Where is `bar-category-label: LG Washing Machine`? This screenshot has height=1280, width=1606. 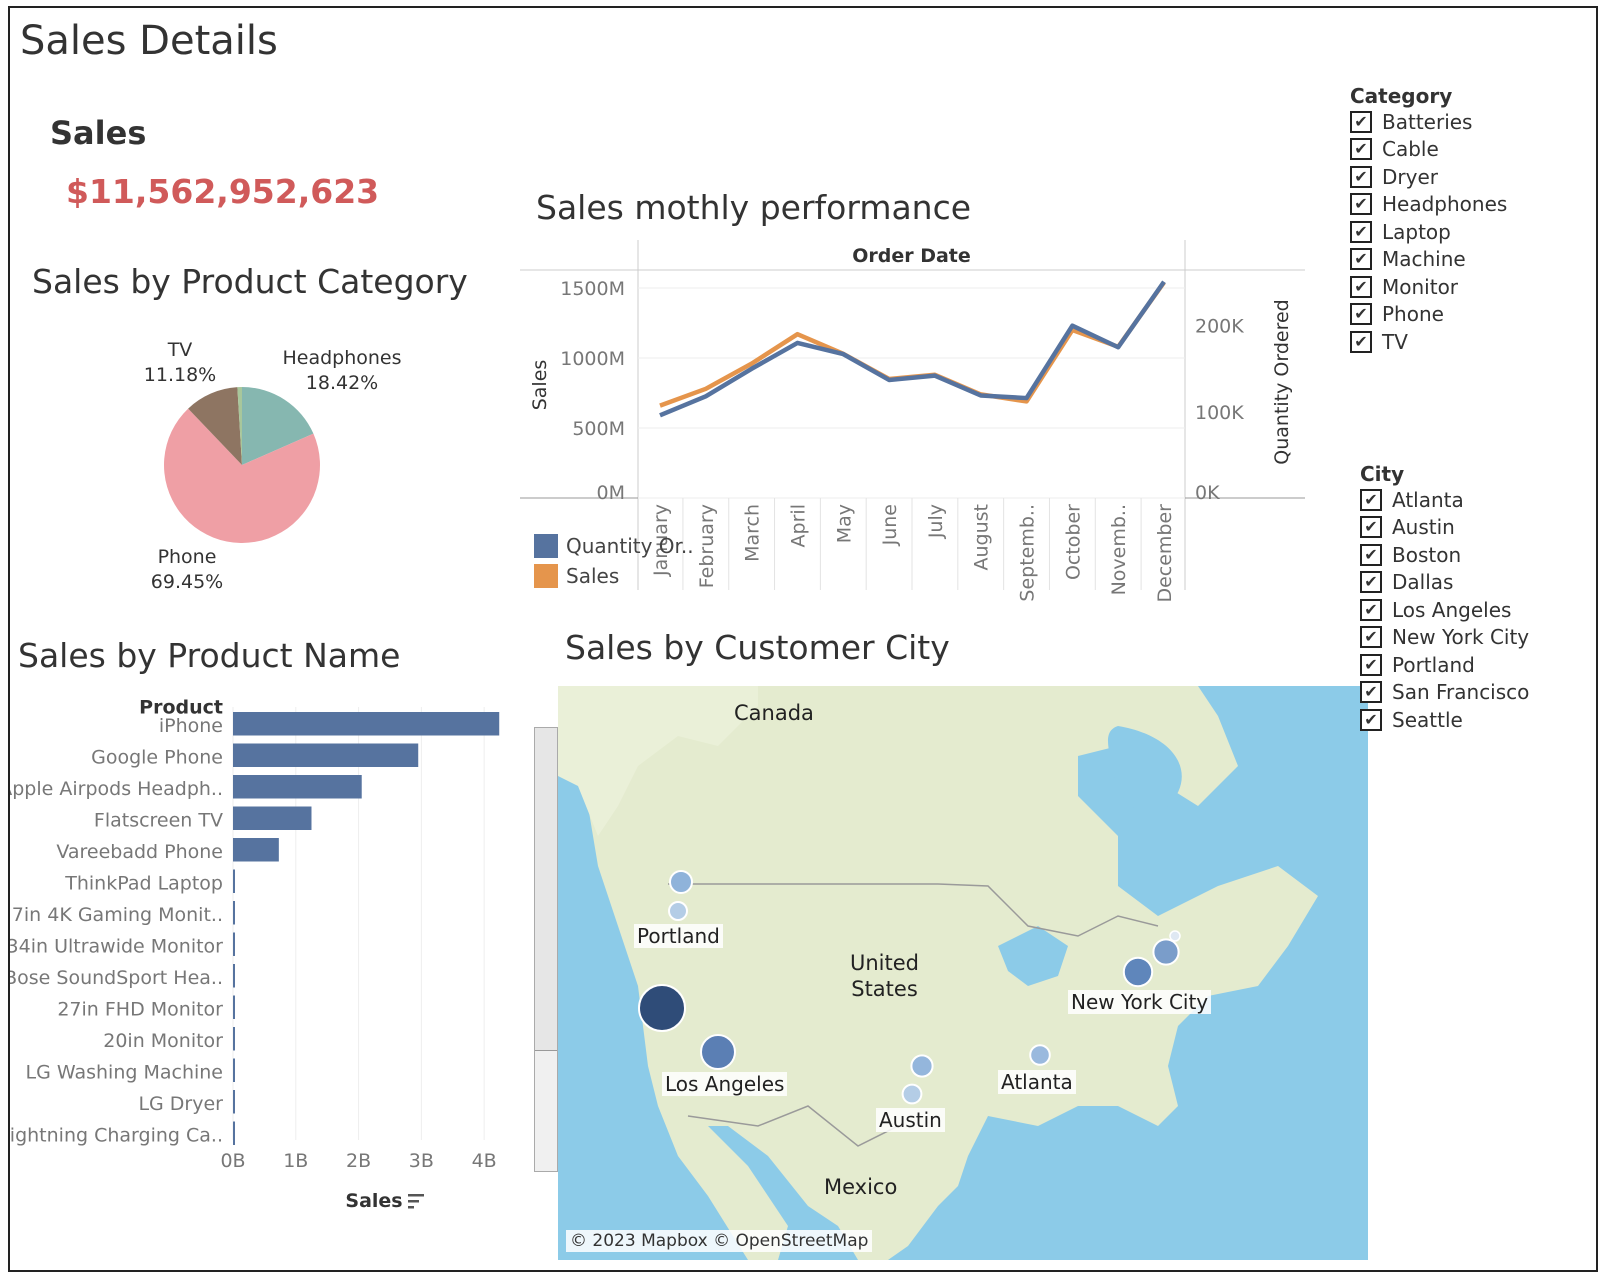
bar-category-label: LG Washing Machine is located at coordinates (124, 1072).